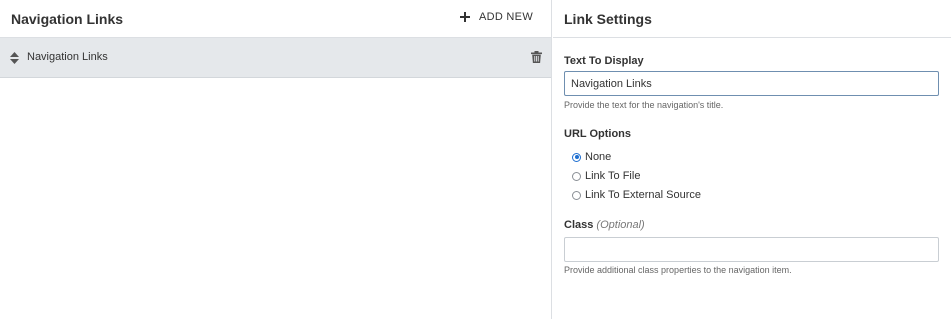 The image size is (951, 319). I want to click on add-new-button: ADD NEW, so click(496, 17).